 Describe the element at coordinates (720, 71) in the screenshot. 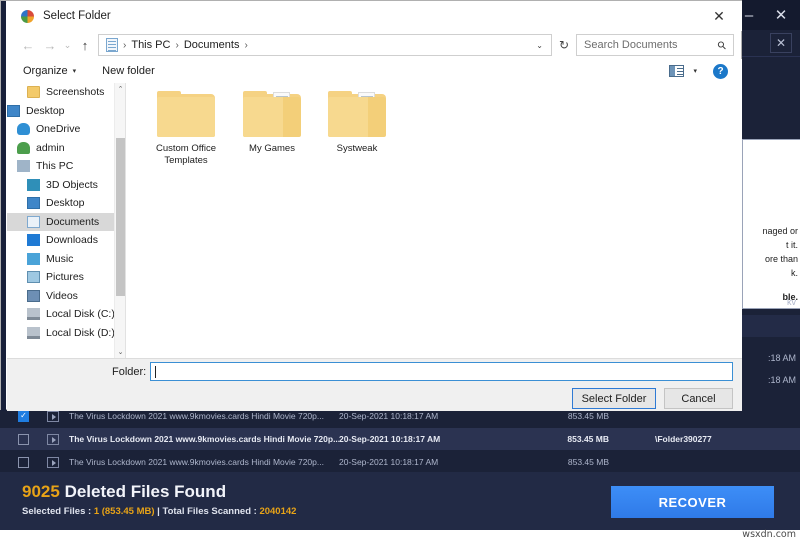

I see `help-icon: ?` at that location.